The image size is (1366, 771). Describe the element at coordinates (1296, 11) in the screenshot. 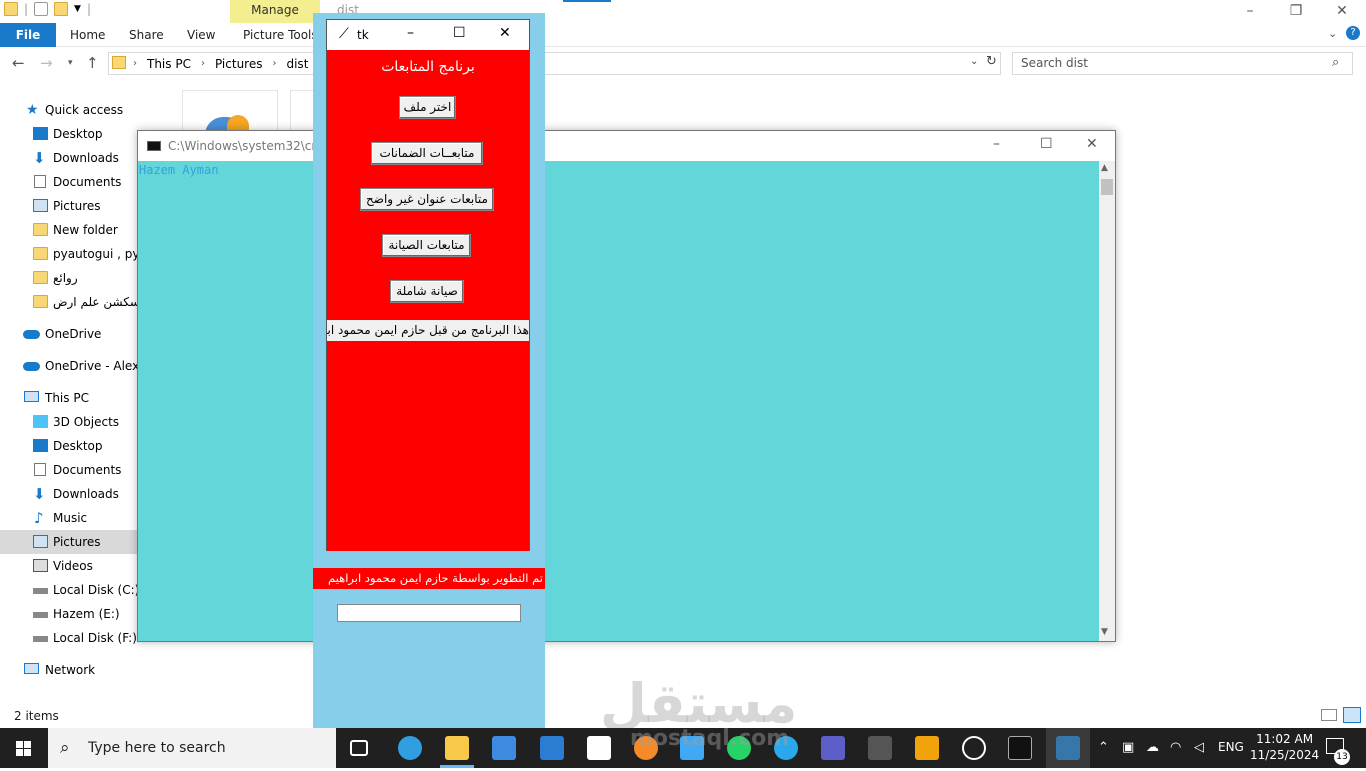

I see `maximize-button: ❐` at that location.